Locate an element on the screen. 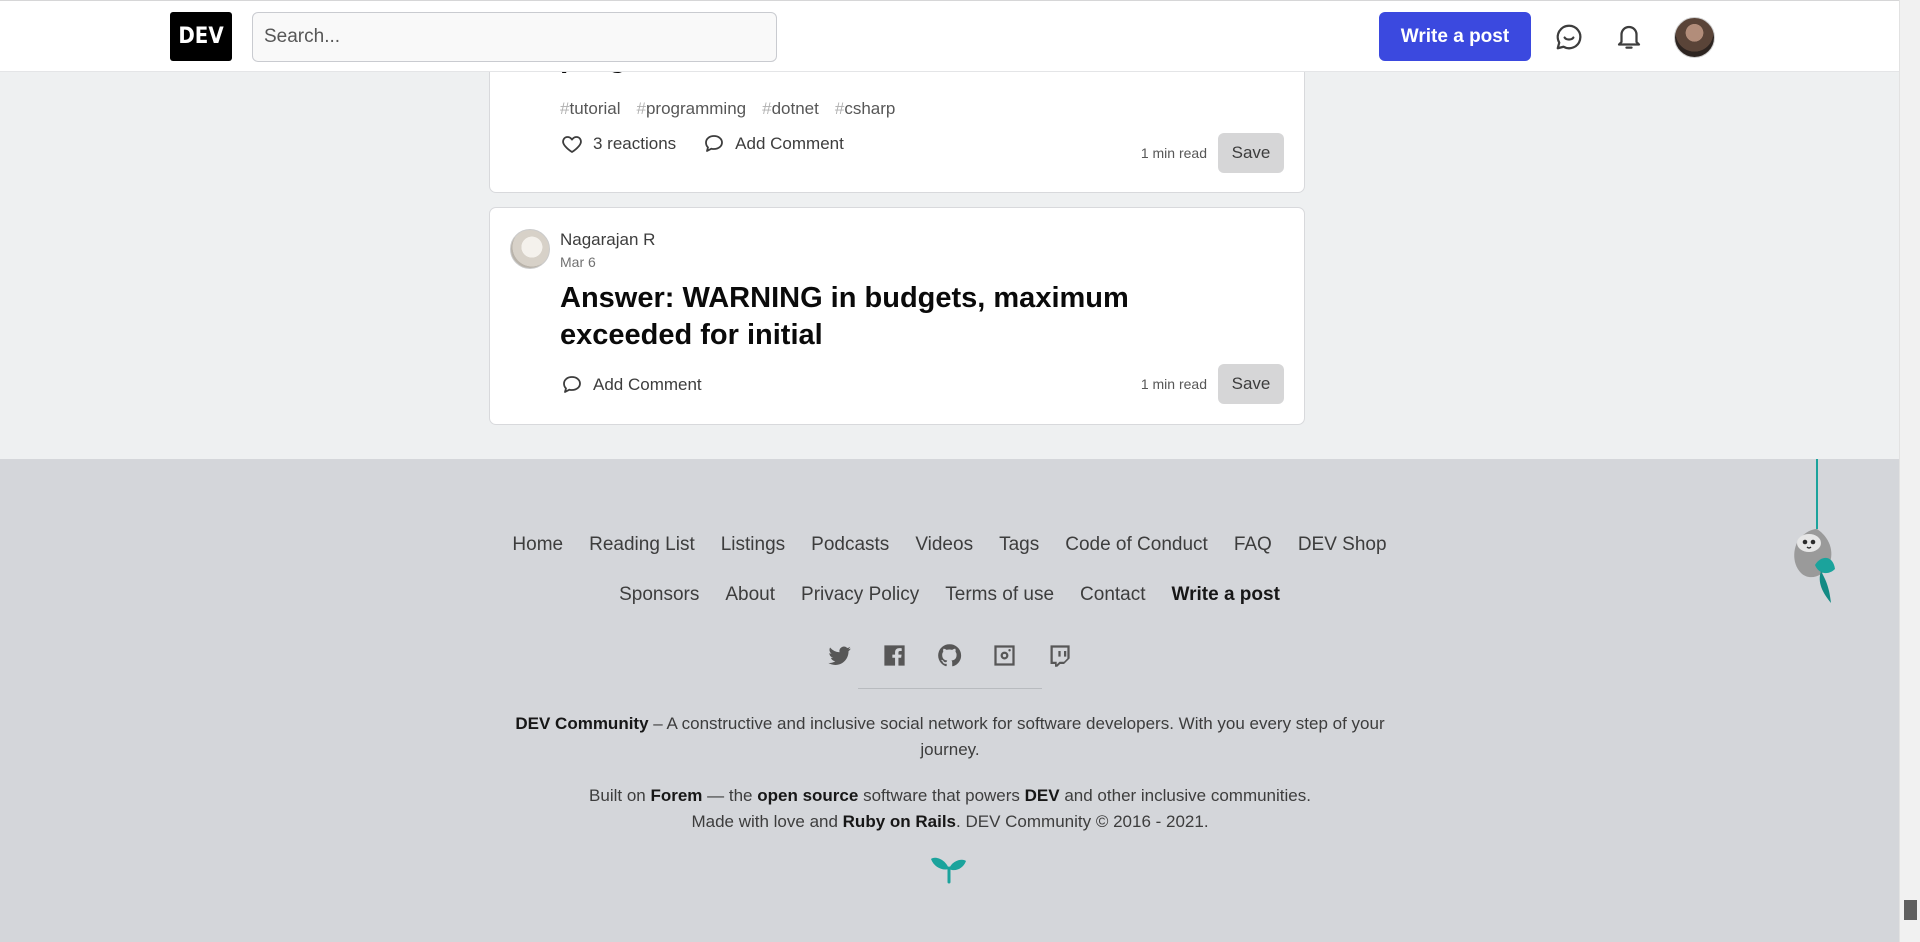  footer-link-podcasts: Podcasts is located at coordinates (850, 545).